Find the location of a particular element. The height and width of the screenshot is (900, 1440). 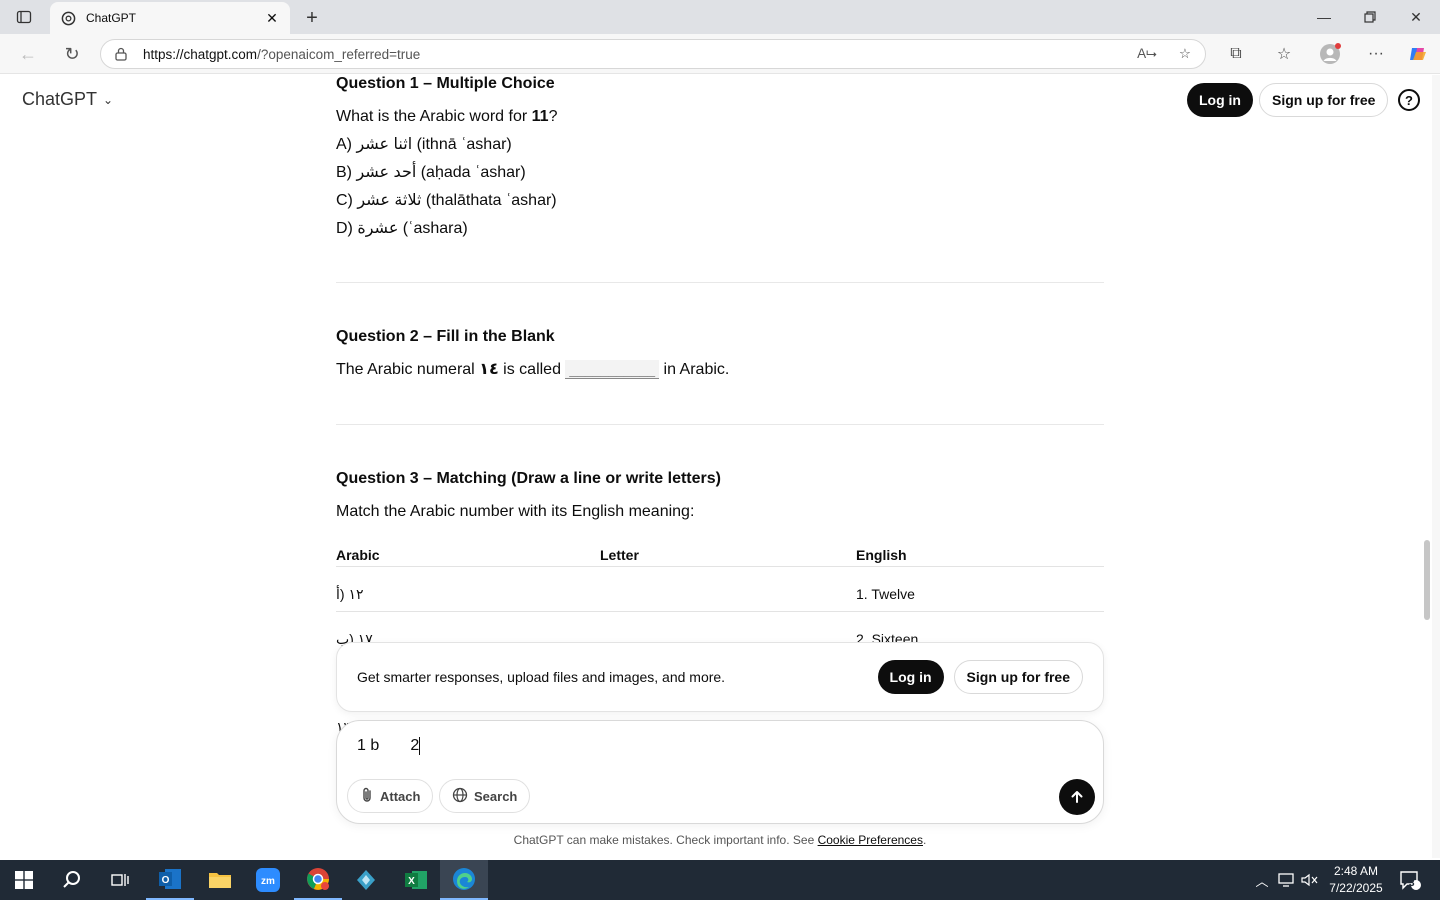

notification-center-icon: 3 is located at coordinates (1410, 880).